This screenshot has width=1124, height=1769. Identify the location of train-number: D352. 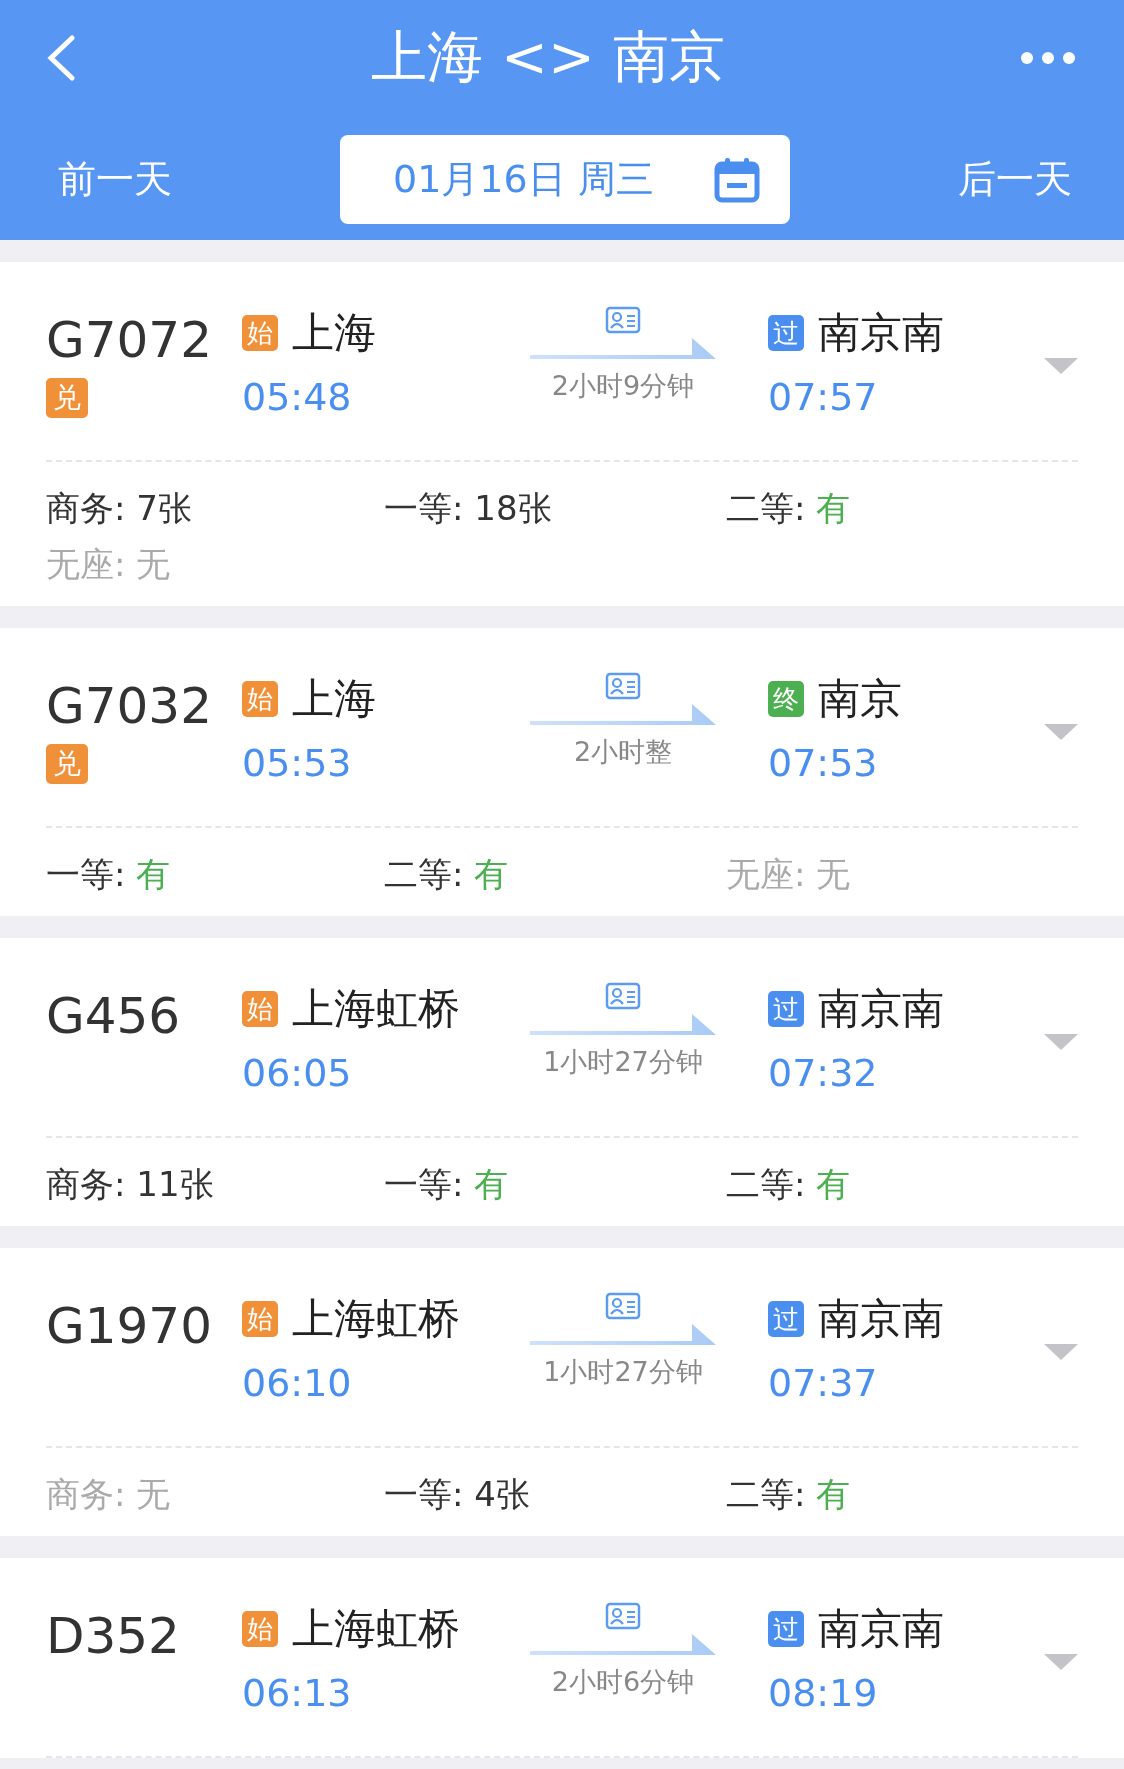
(113, 1636).